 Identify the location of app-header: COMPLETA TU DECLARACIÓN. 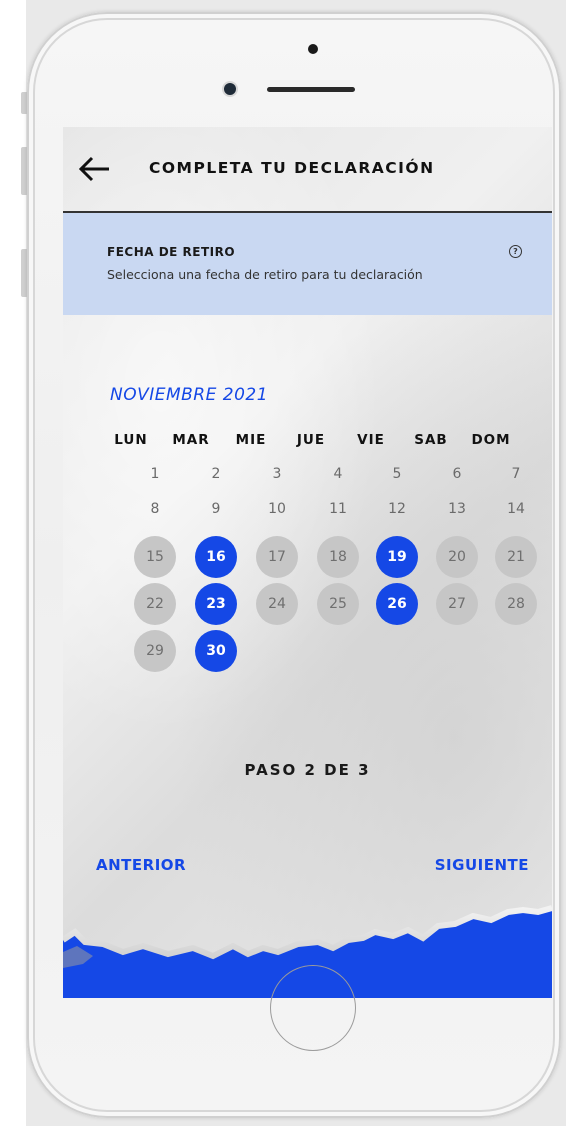
(307, 170).